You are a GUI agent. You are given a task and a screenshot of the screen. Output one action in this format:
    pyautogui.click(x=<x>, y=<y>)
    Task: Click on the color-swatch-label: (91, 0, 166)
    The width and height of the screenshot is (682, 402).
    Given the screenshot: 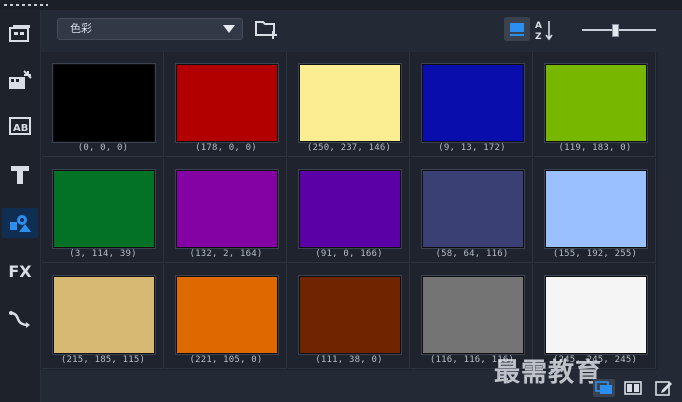 What is the action you would take?
    pyautogui.click(x=349, y=254)
    